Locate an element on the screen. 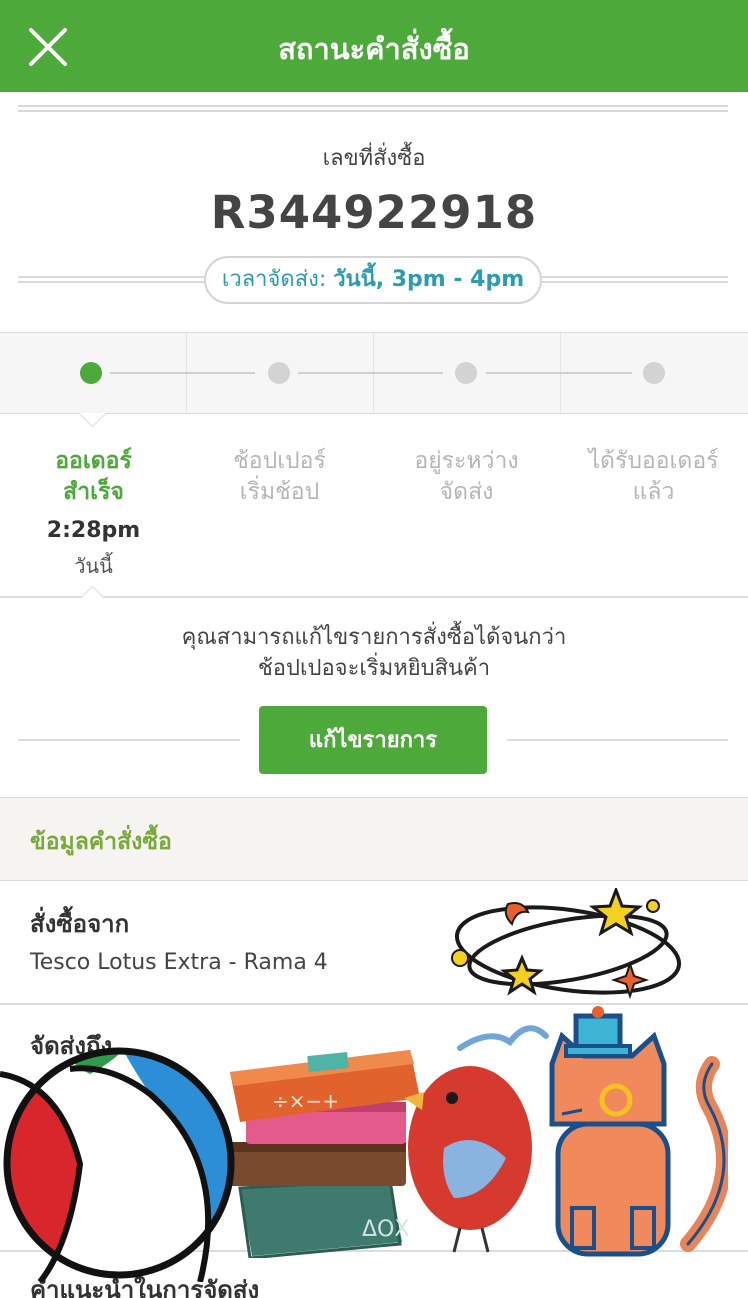  step-label-received: ได้รับออเดอร์ แล้ว is located at coordinates (653, 476).